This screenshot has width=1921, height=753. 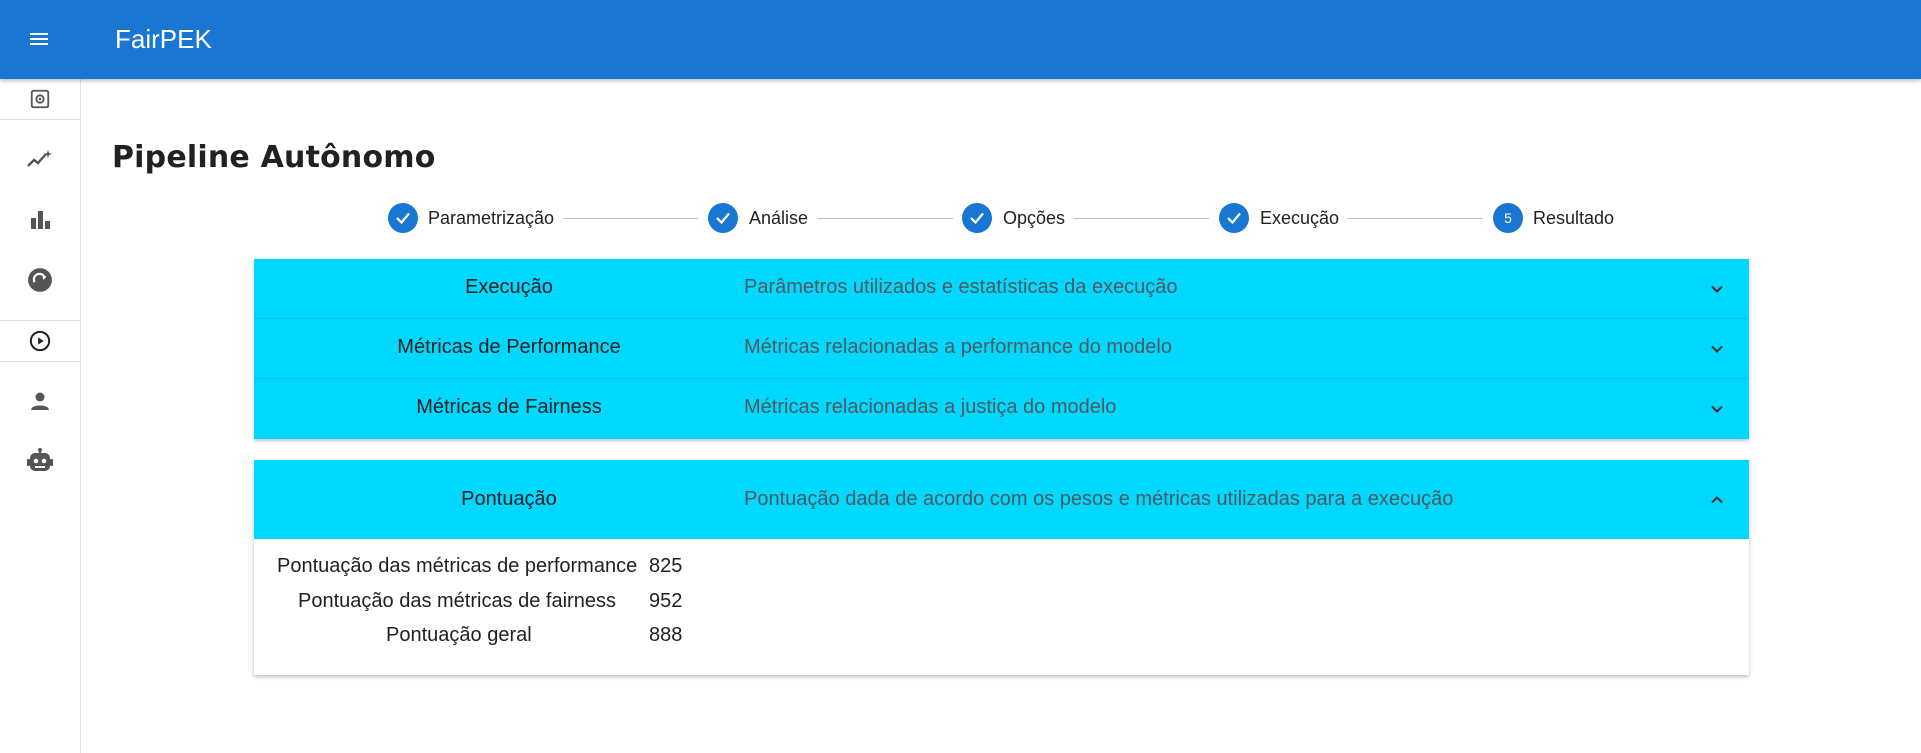 I want to click on person-icon, so click(x=40, y=401).